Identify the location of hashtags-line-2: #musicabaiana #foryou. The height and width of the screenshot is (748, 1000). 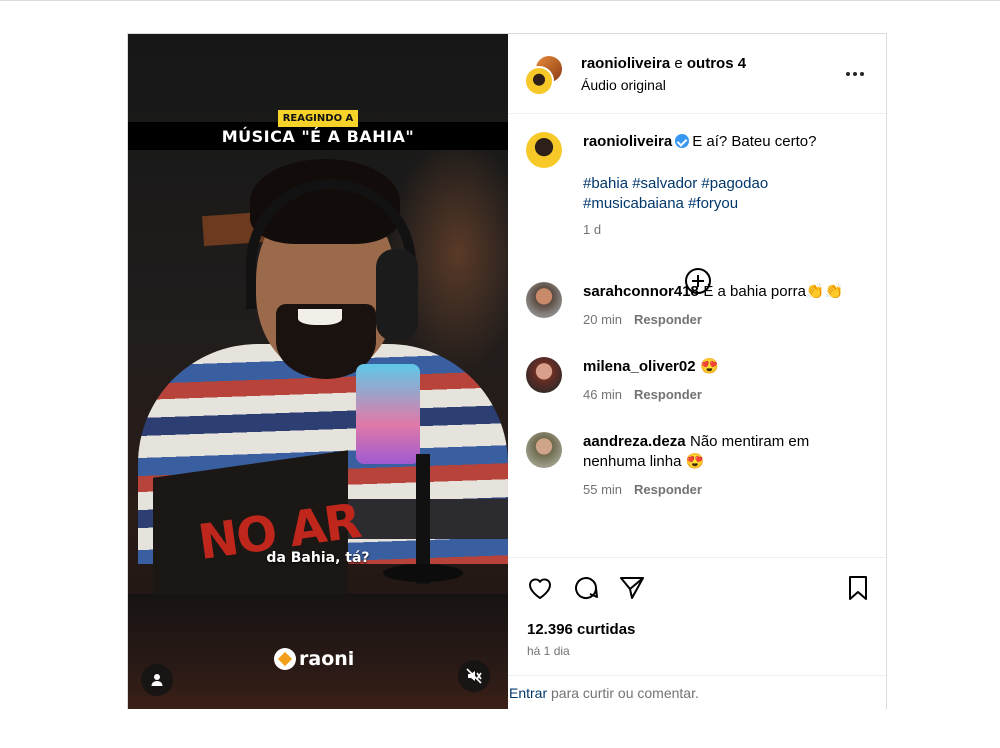
(718, 204).